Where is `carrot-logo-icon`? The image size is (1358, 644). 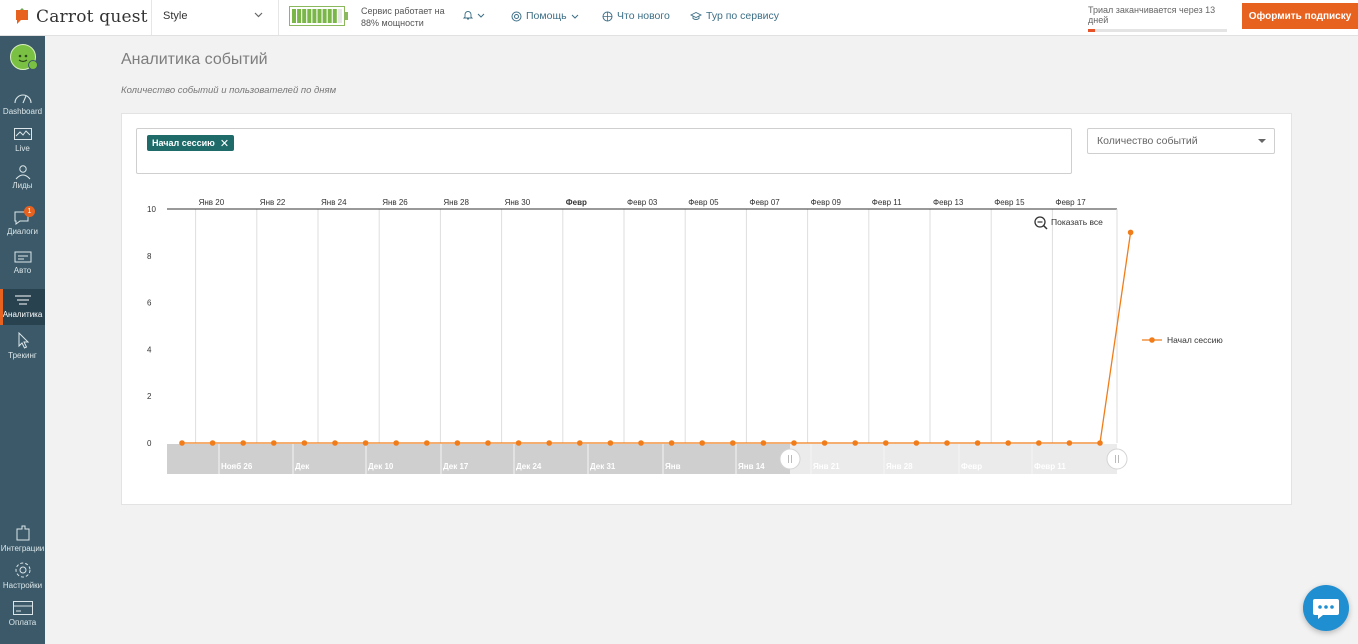 carrot-logo-icon is located at coordinates (22, 16).